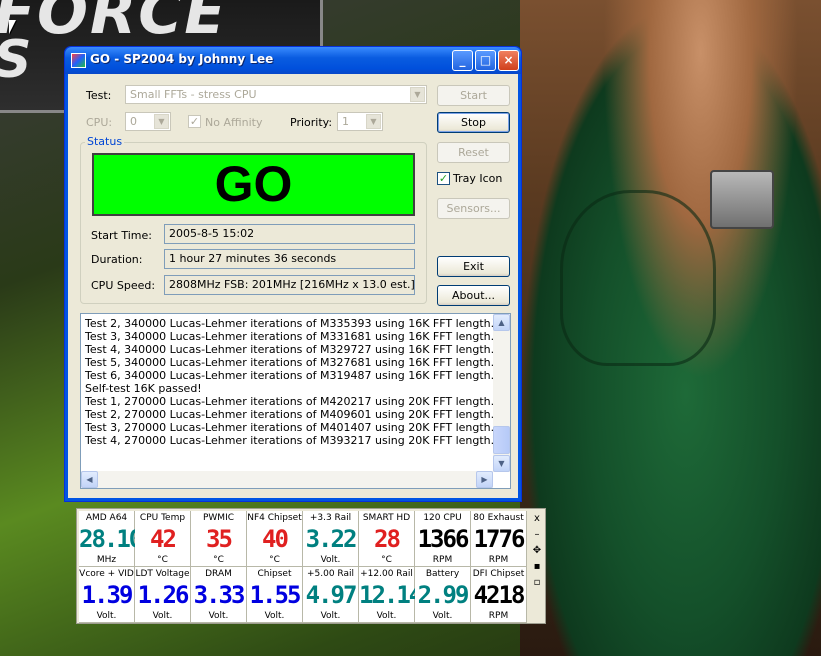 Image resolution: width=821 pixels, height=656 pixels. I want to click on tray-icon-label: Tray Icon, so click(478, 178).